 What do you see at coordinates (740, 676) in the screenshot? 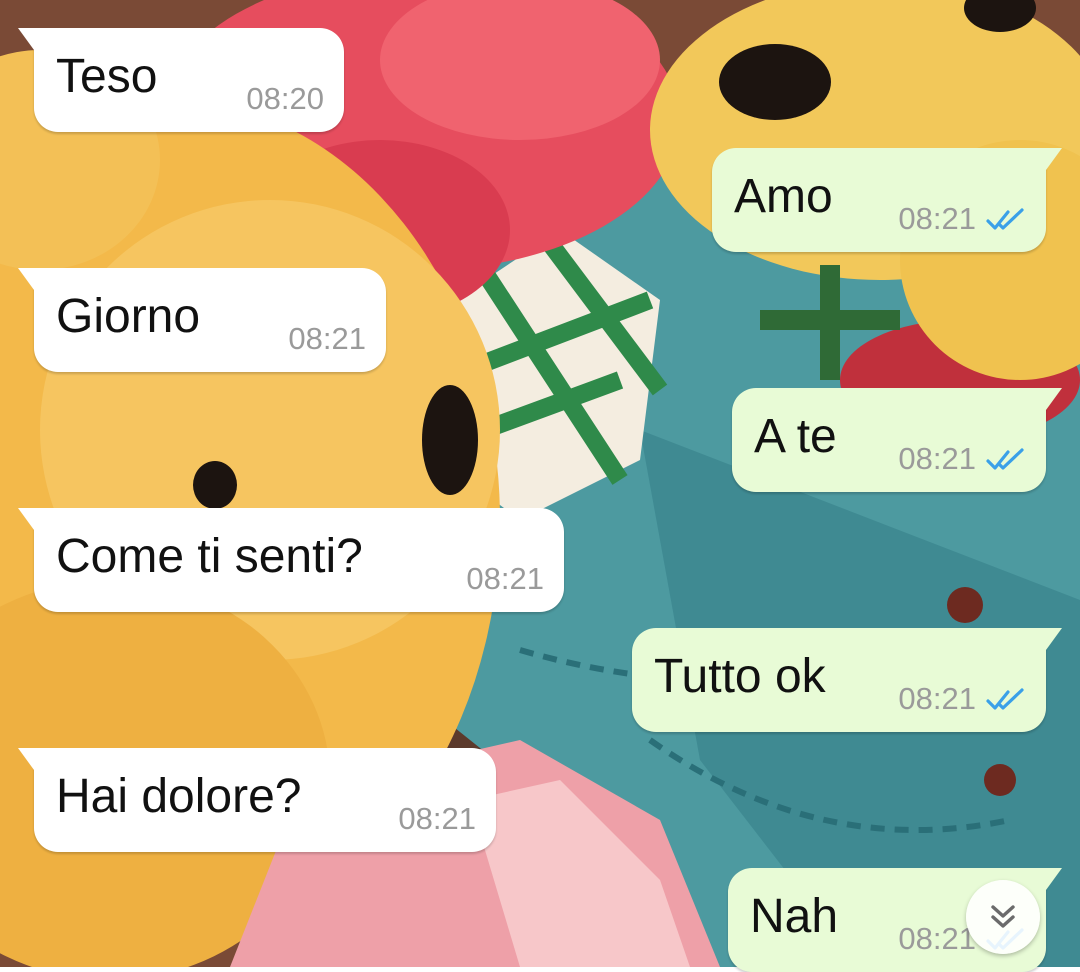
I see `message-text: Tutto ok` at bounding box center [740, 676].